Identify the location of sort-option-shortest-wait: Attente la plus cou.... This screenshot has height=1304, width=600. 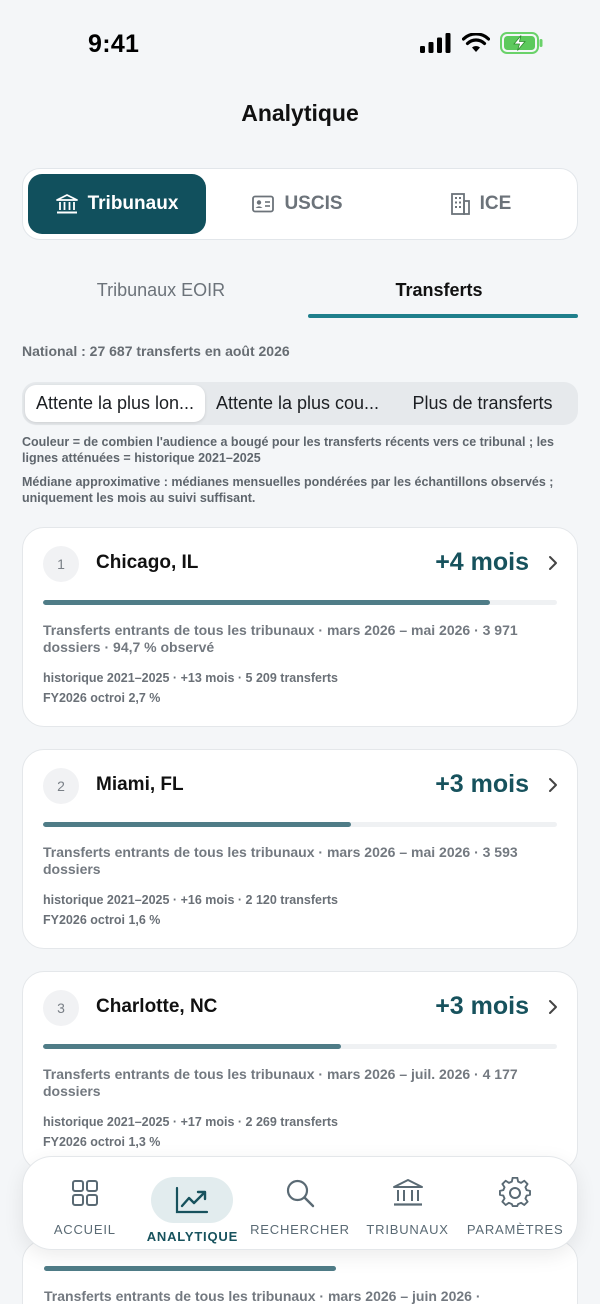
(297, 403).